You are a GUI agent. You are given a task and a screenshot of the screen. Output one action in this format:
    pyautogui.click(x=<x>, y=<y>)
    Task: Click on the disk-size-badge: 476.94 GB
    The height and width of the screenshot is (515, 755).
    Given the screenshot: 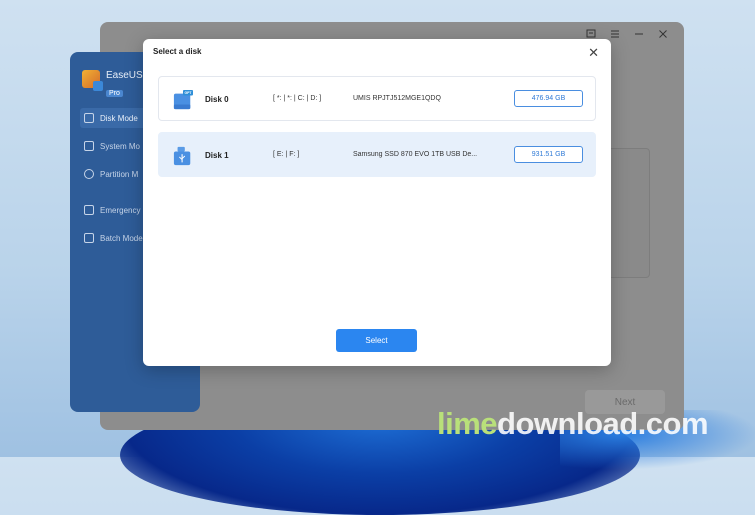 What is the action you would take?
    pyautogui.click(x=548, y=98)
    